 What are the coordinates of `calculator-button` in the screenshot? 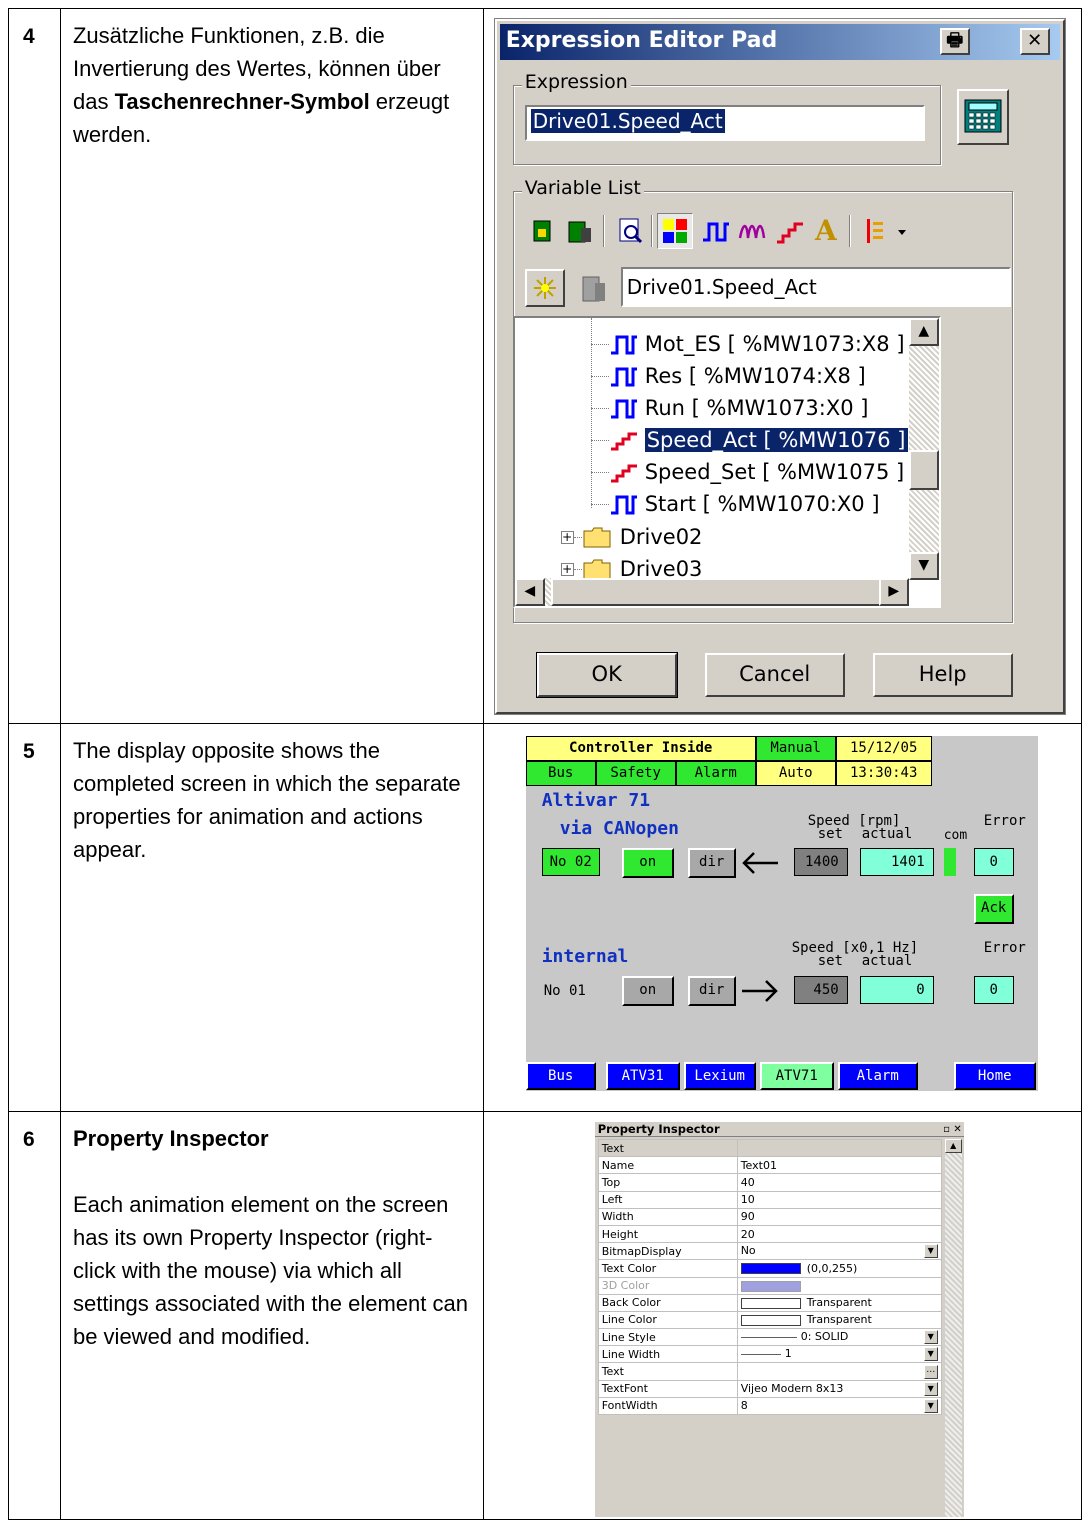 It's located at (982, 117).